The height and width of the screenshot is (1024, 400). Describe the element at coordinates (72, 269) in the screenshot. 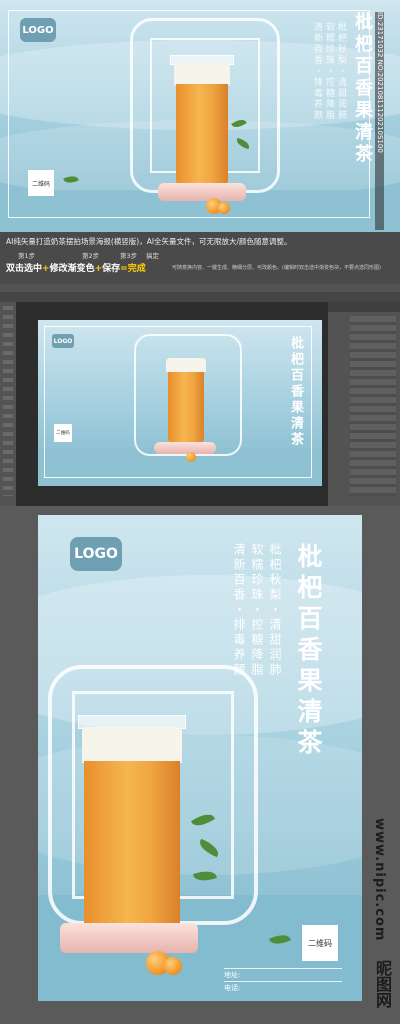

I see `action-gradient: 修改渐变色` at that location.